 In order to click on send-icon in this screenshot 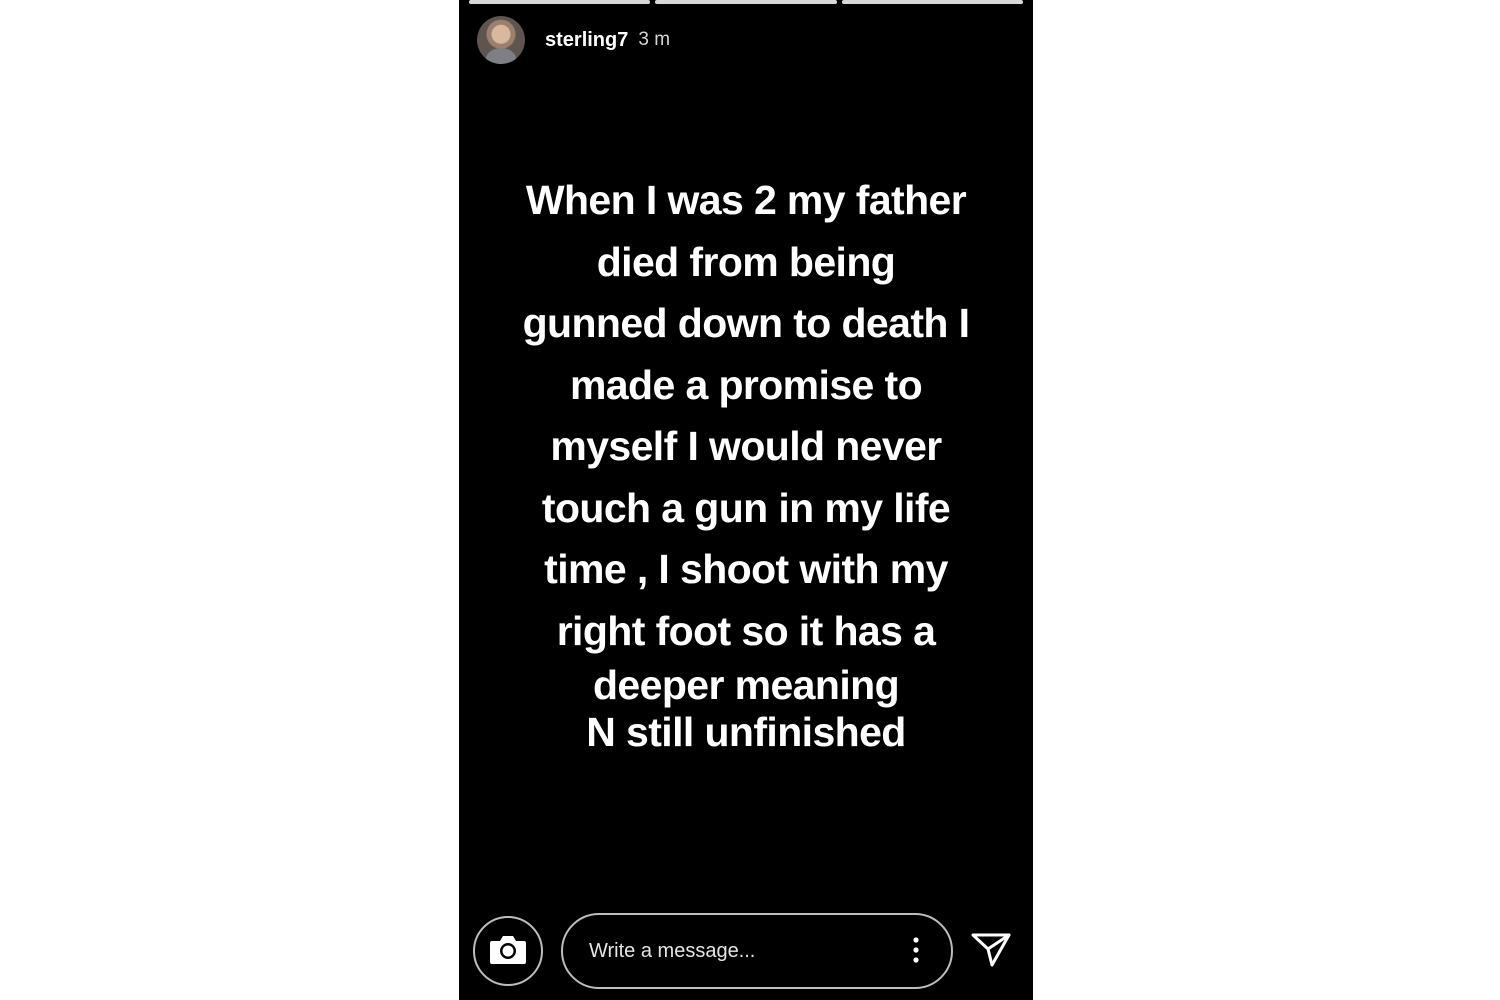, I will do `click(991, 952)`.